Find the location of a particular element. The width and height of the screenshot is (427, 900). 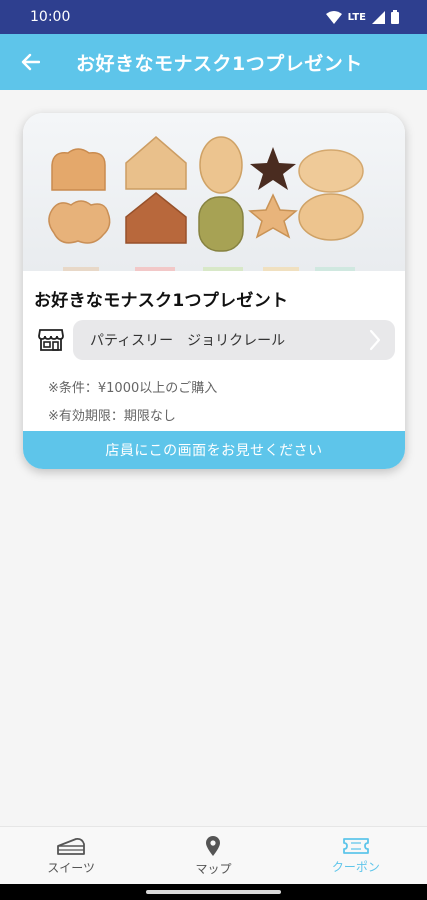

condition-purchase: ※条件：¥1000以上のご購入 is located at coordinates (133, 388).